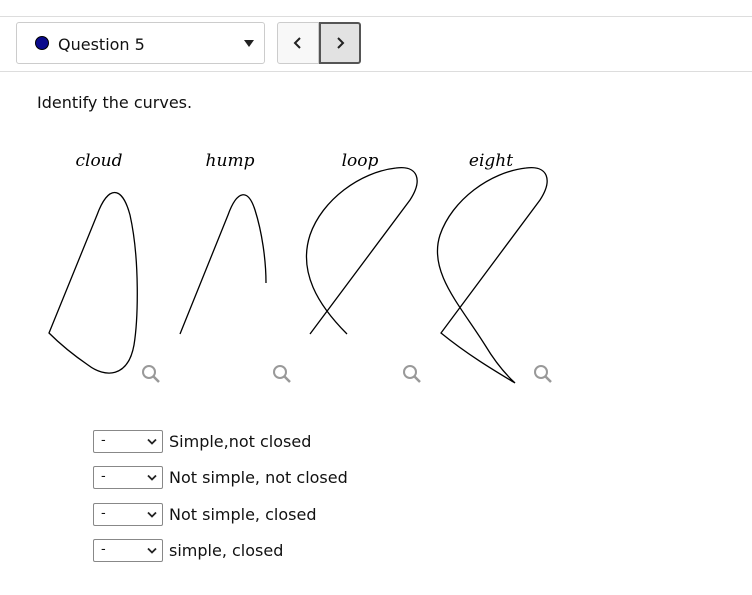 Image resolution: width=752 pixels, height=595 pixels. What do you see at coordinates (230, 161) in the screenshot?
I see `figure-label-hump: hump` at bounding box center [230, 161].